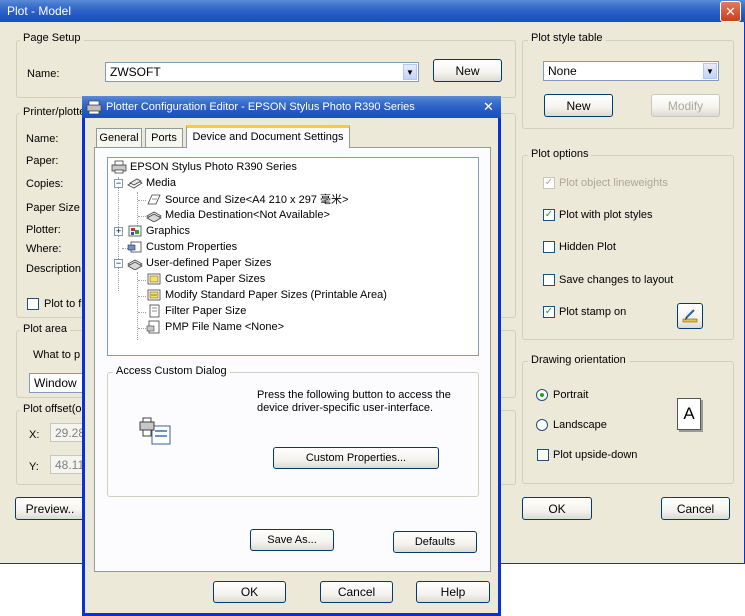 This screenshot has height=616, width=745. Describe the element at coordinates (580, 425) in the screenshot. I see `landscape-label: Landscape` at that location.